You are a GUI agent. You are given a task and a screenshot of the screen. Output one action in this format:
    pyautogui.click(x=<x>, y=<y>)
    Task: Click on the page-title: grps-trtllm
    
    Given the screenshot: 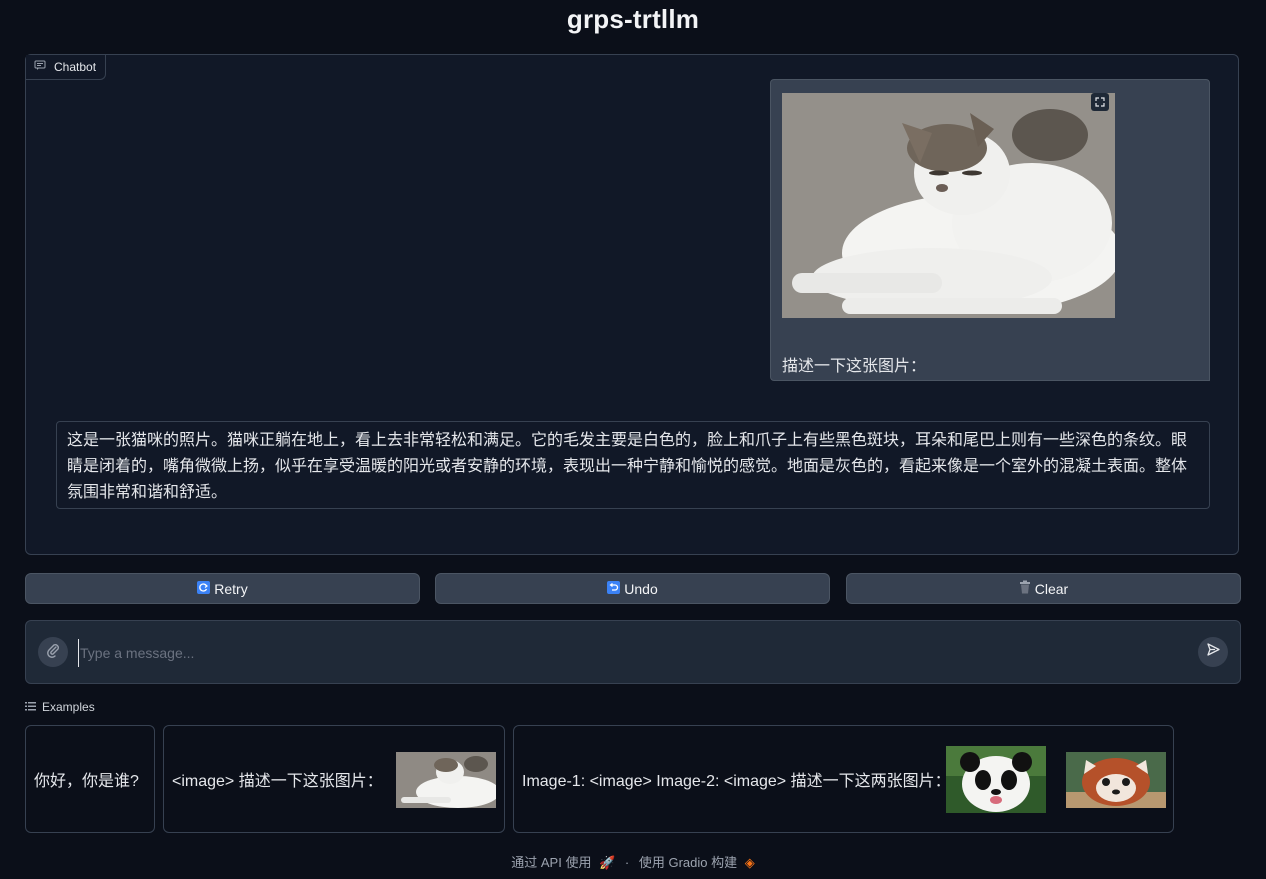 What is the action you would take?
    pyautogui.click(x=633, y=19)
    